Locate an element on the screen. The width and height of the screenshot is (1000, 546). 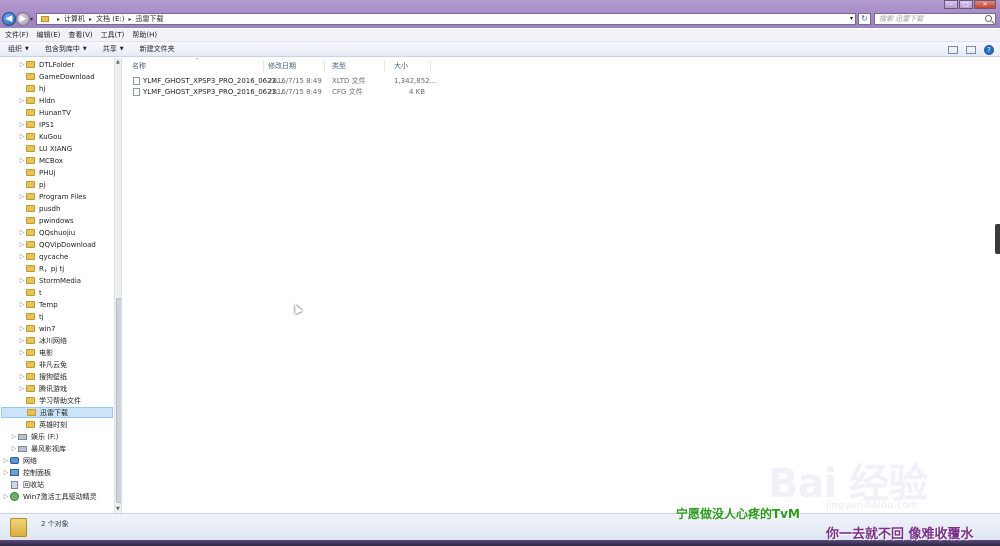
preview-pane-icon is located at coordinates (971, 50).